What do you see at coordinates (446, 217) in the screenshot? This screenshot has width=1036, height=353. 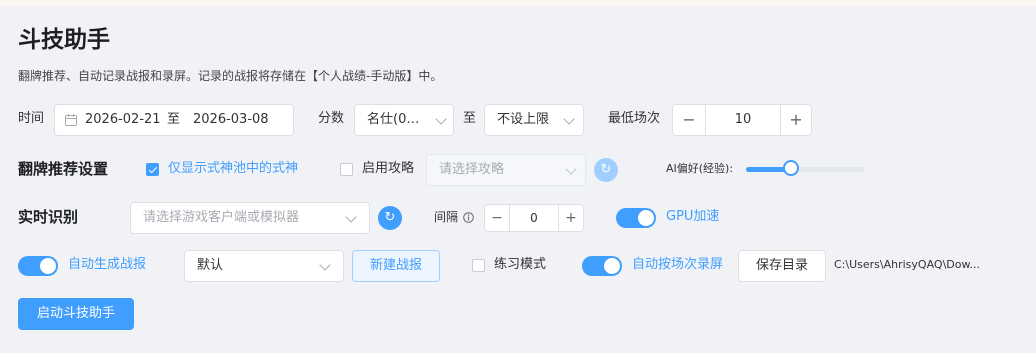 I see `interval-label: 间隔` at bounding box center [446, 217].